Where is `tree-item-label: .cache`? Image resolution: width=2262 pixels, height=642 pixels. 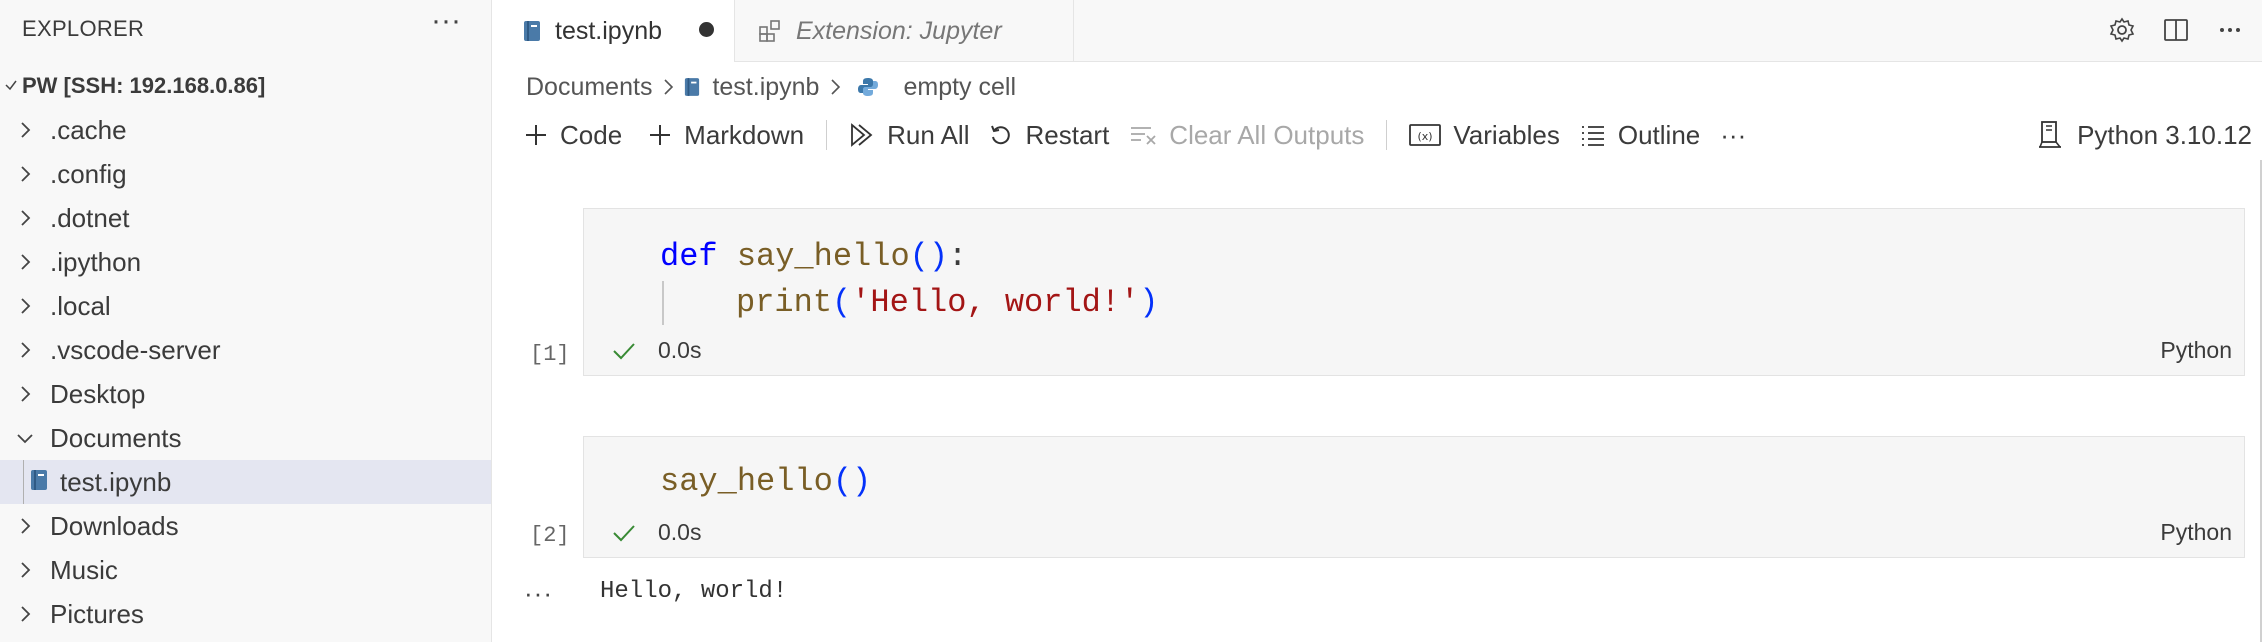
tree-item-label: .cache is located at coordinates (88, 129).